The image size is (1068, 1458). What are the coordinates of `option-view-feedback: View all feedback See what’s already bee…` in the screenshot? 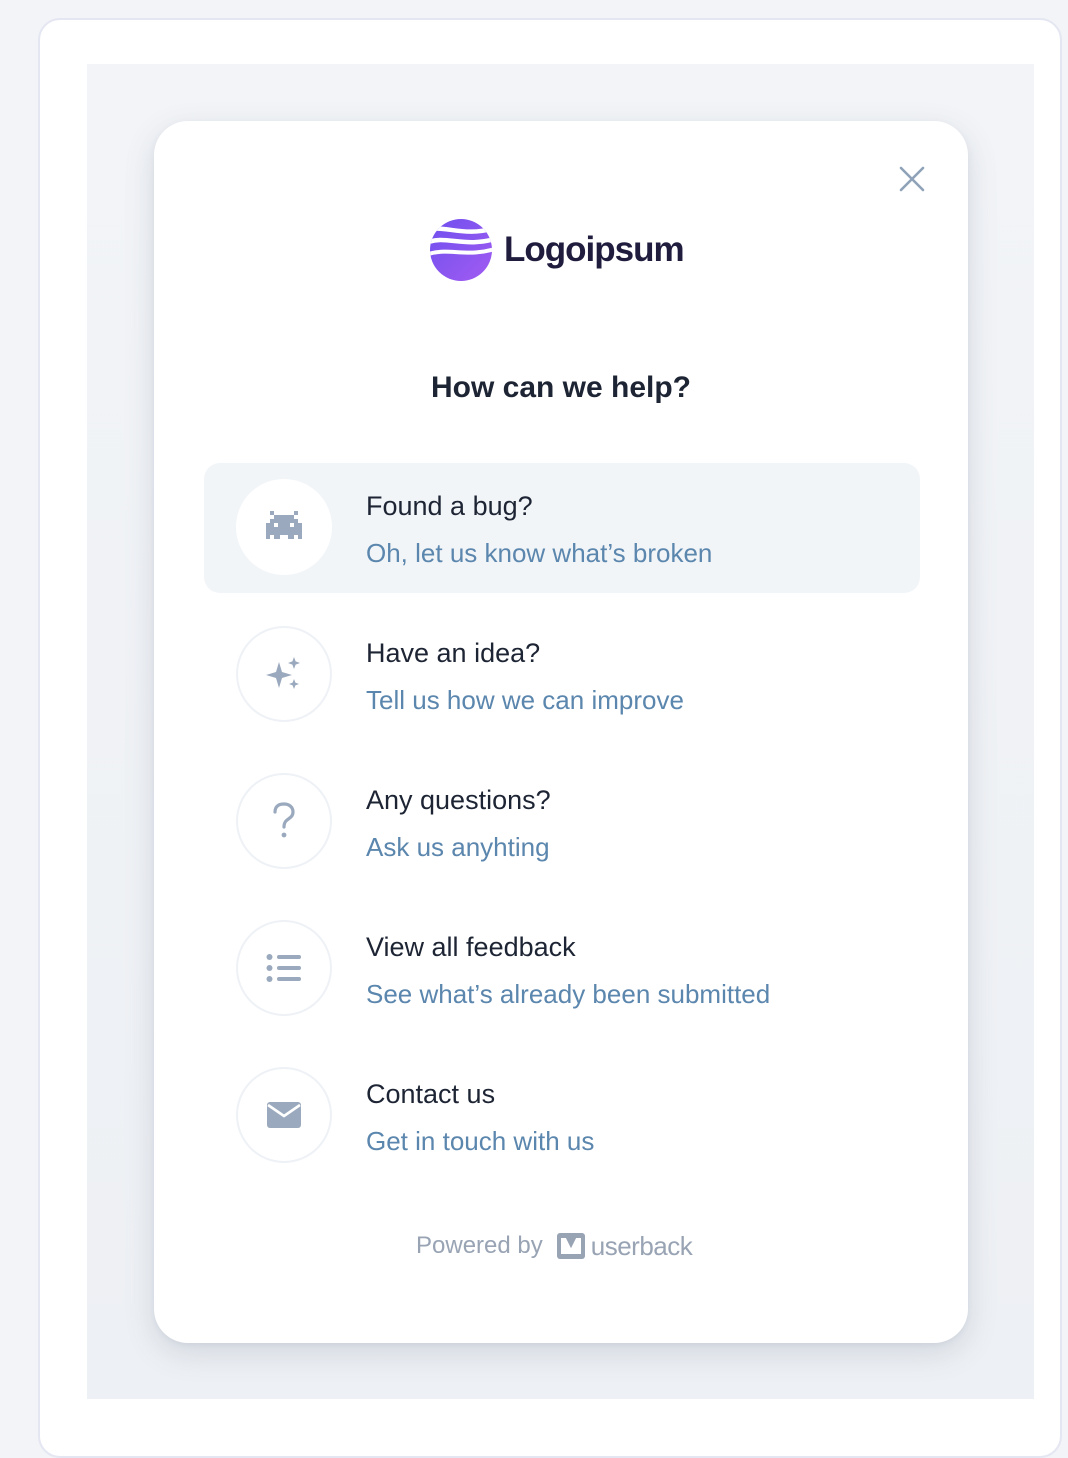 It's located at (562, 969).